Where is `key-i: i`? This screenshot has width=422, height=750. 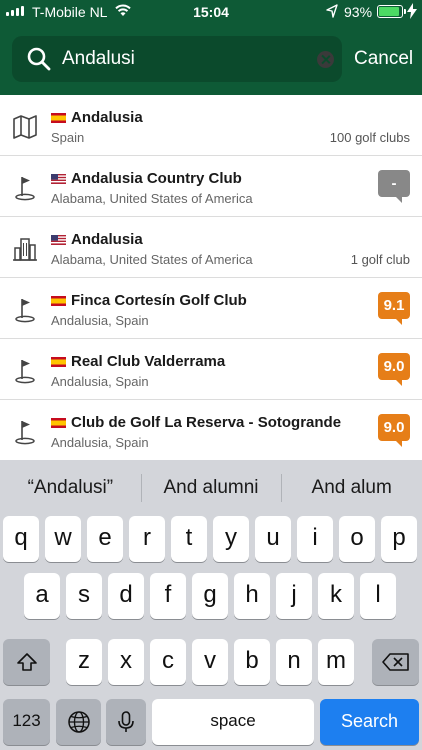
key-i: i is located at coordinates (315, 539).